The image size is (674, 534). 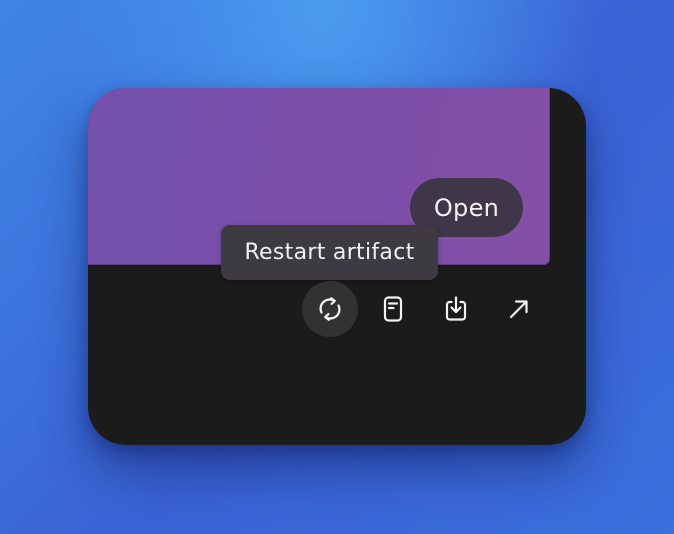 I want to click on restart-icon, so click(x=330, y=309).